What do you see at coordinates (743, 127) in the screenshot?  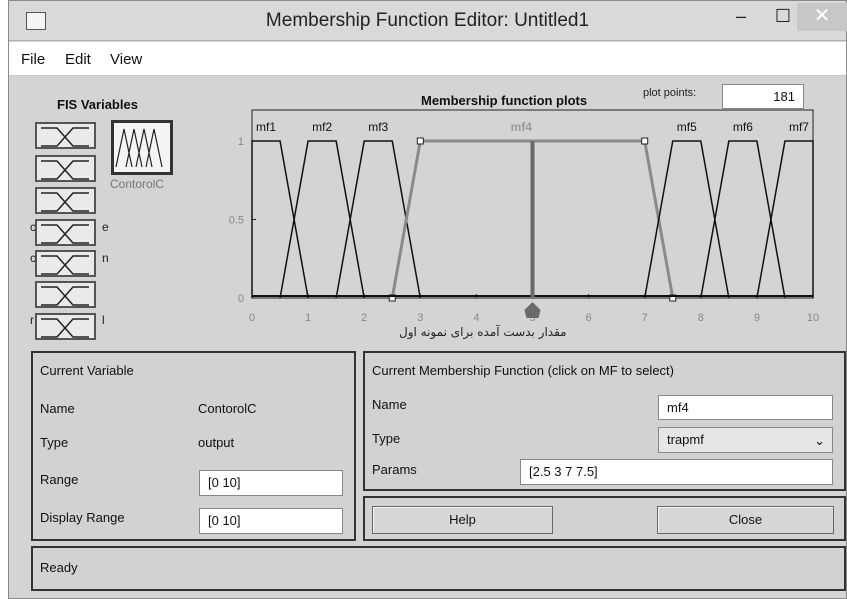 I see `mf-label-mf6: mf6` at bounding box center [743, 127].